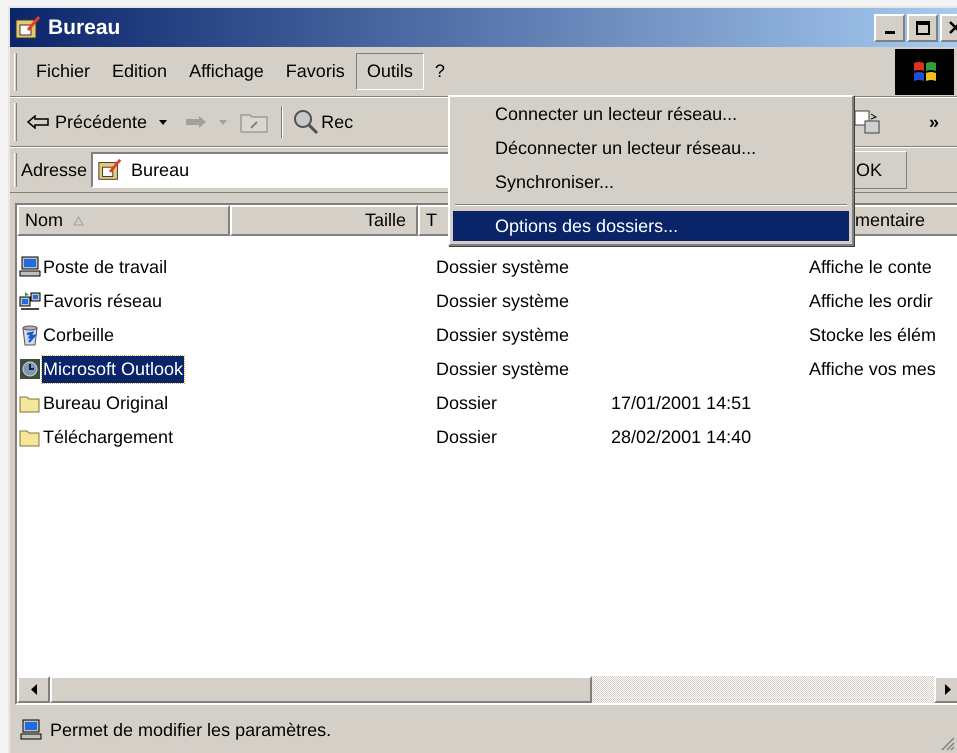 The width and height of the screenshot is (957, 753). Describe the element at coordinates (681, 436) in the screenshot. I see `table-cell: 28/02/2001 14:40` at that location.